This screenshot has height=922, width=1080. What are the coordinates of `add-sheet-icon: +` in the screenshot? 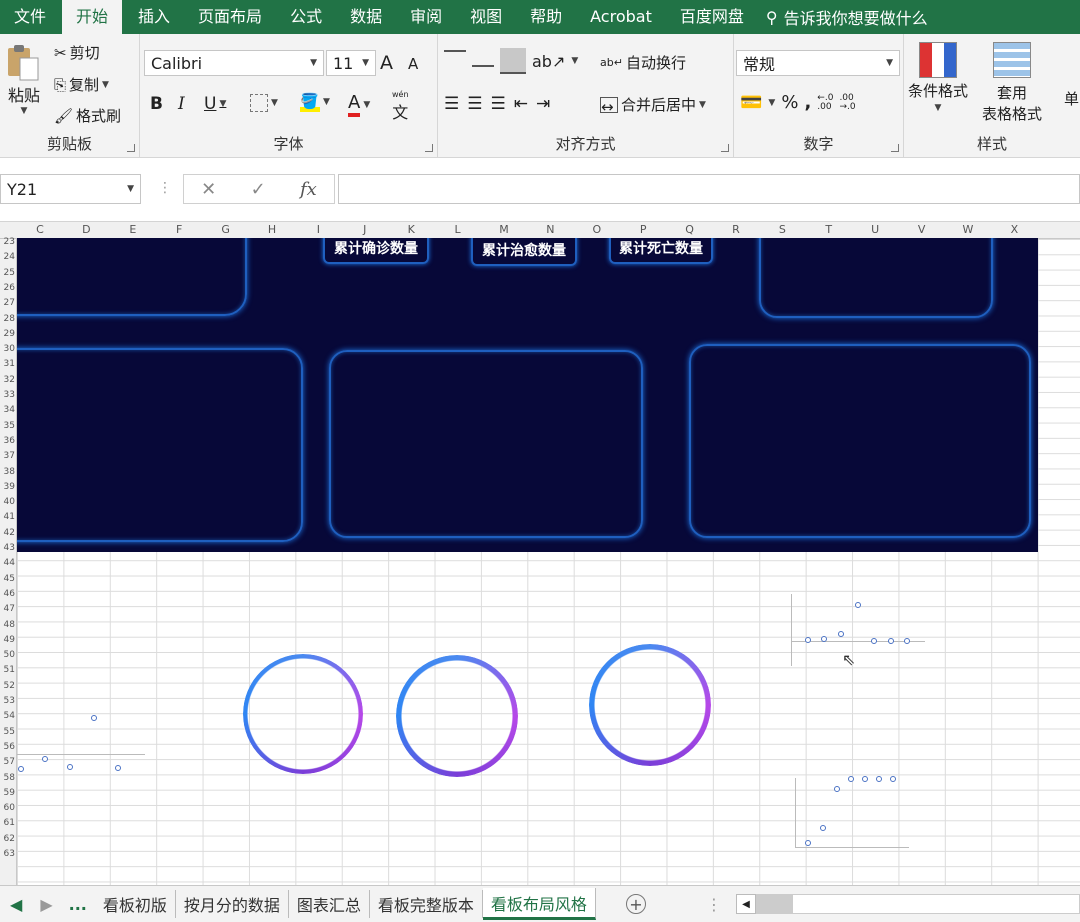 It's located at (635, 904).